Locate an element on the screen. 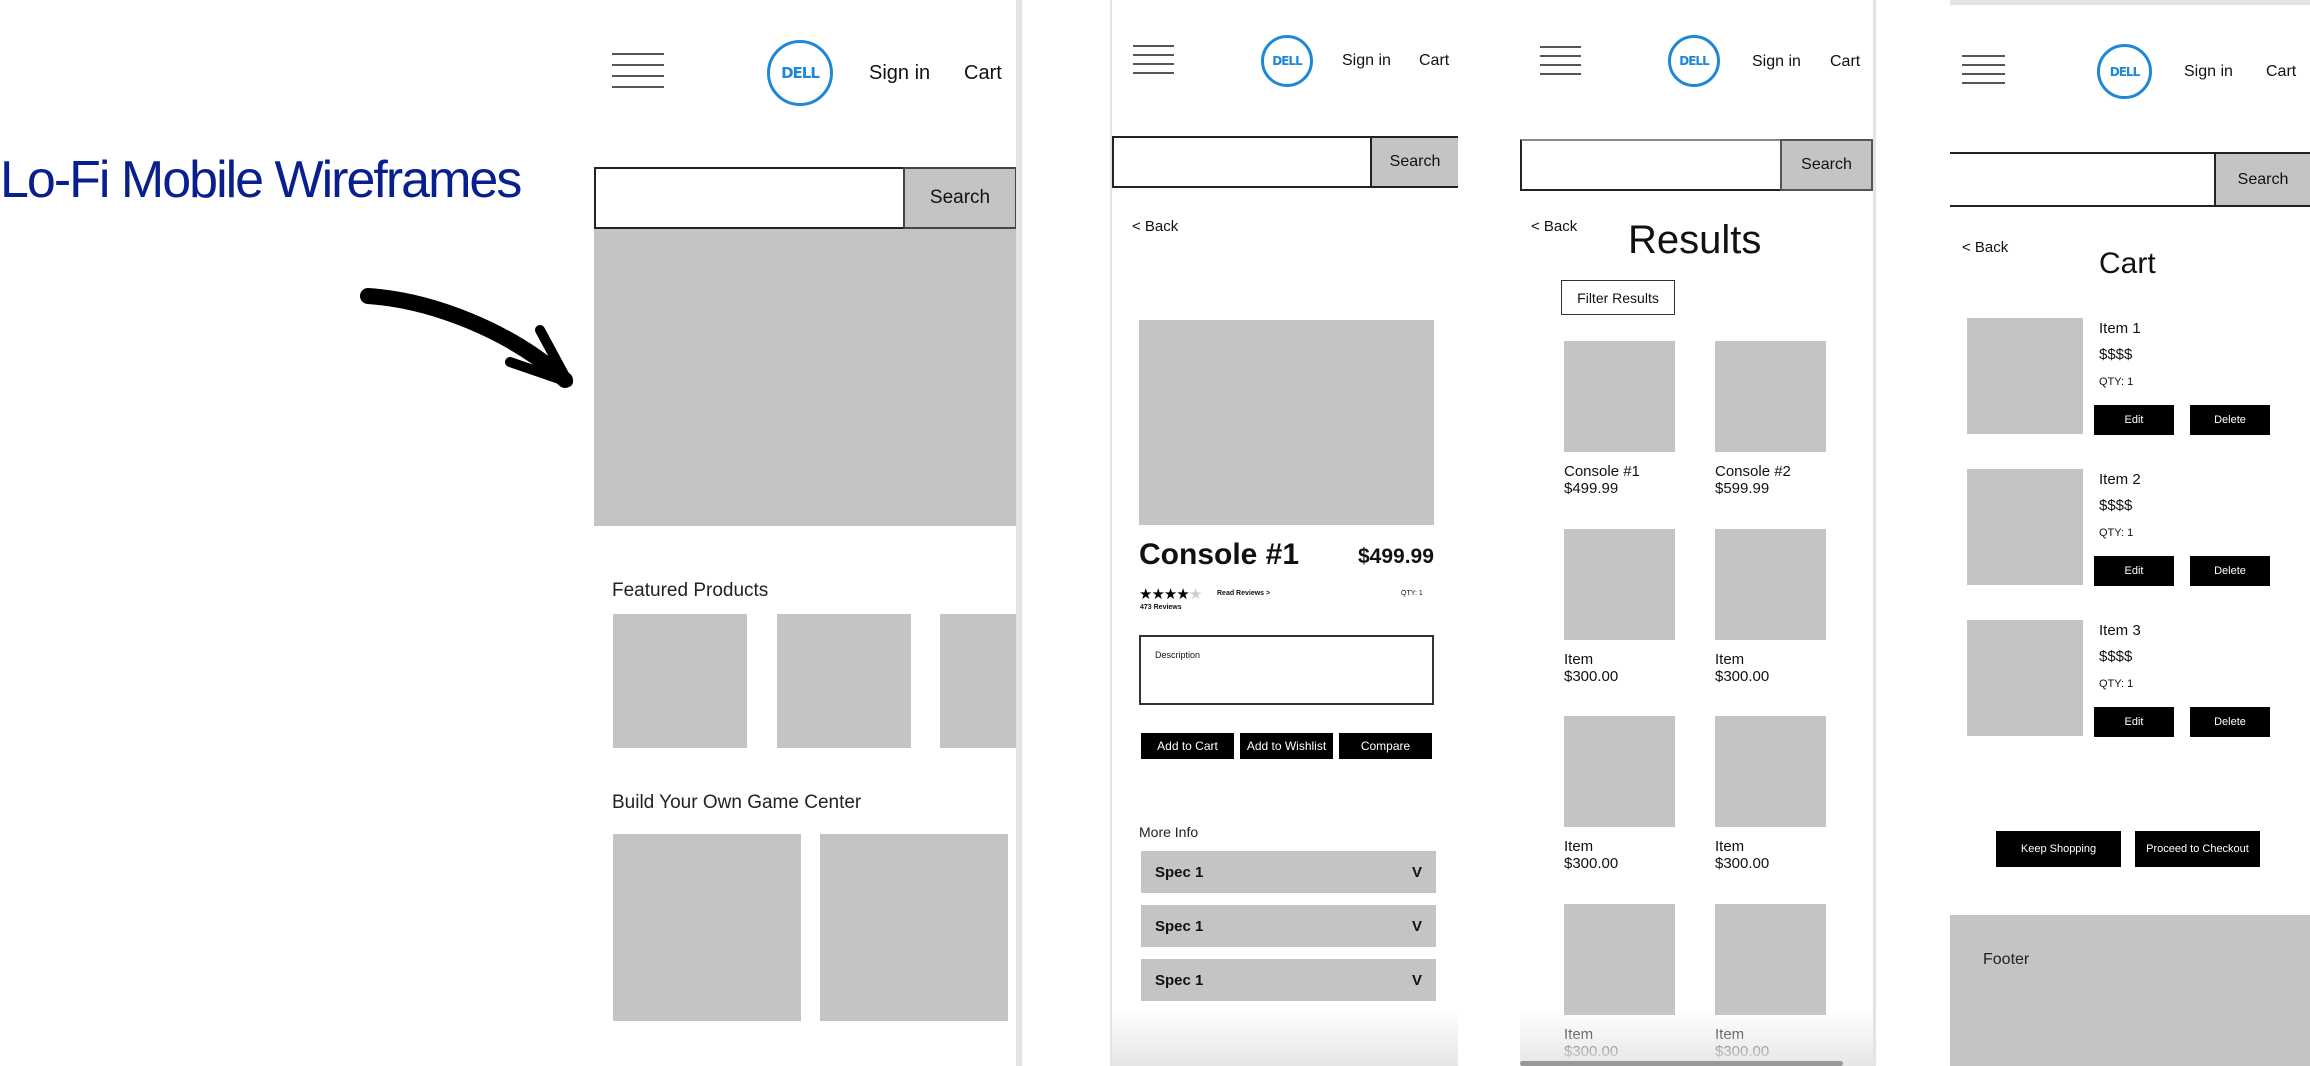 Image resolution: width=2310 pixels, height=1066 pixels. featured-products-heading: Featured Products is located at coordinates (690, 590).